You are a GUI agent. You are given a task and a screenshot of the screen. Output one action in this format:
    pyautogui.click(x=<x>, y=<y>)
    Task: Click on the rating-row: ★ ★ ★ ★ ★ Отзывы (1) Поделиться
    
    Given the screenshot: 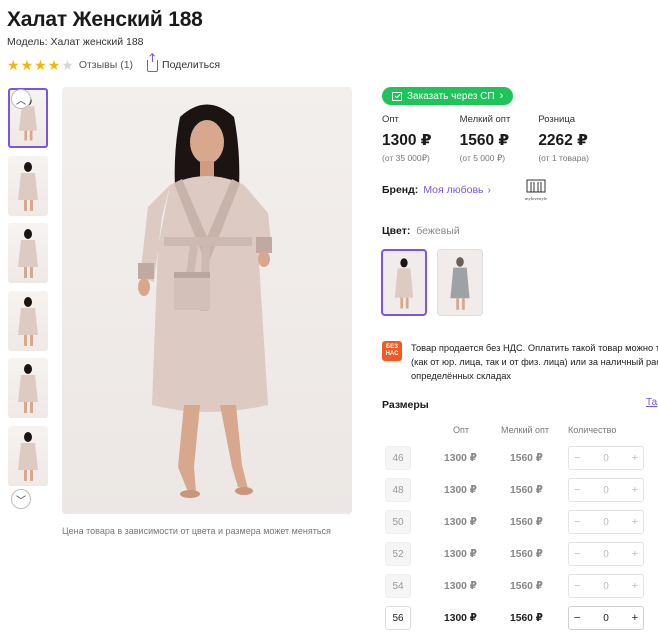 What is the action you would take?
    pyautogui.click(x=114, y=63)
    